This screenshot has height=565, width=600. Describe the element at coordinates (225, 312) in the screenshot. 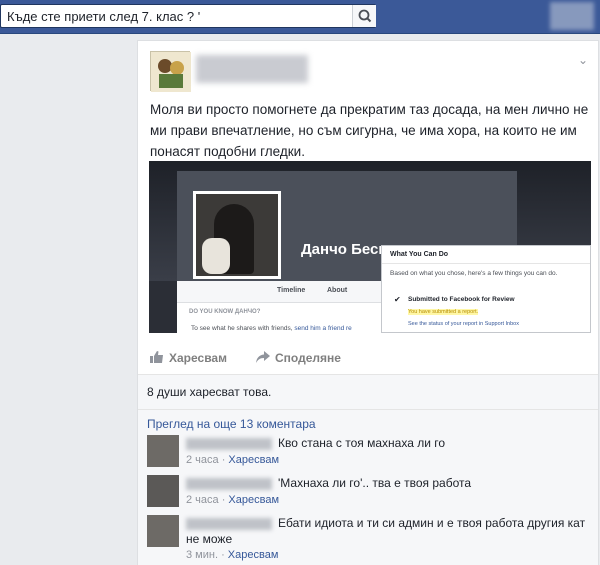

I see `dyk-title: DO YOU KNOW ДАНЧО?` at that location.